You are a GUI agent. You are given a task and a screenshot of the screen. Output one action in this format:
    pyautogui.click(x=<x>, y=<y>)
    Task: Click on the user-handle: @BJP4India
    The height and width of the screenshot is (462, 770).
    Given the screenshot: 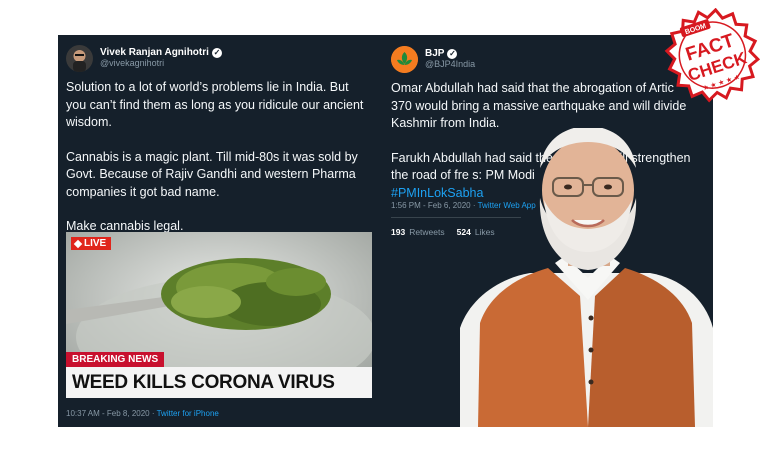 What is the action you would take?
    pyautogui.click(x=450, y=64)
    